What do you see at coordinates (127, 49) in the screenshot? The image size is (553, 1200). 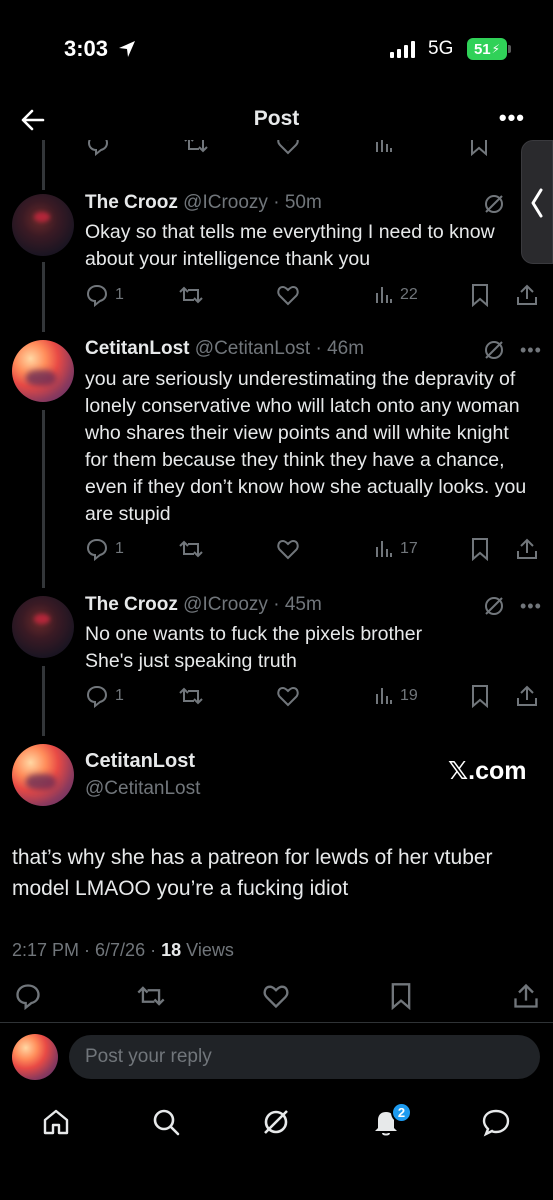 I see `location-arrow-icon` at bounding box center [127, 49].